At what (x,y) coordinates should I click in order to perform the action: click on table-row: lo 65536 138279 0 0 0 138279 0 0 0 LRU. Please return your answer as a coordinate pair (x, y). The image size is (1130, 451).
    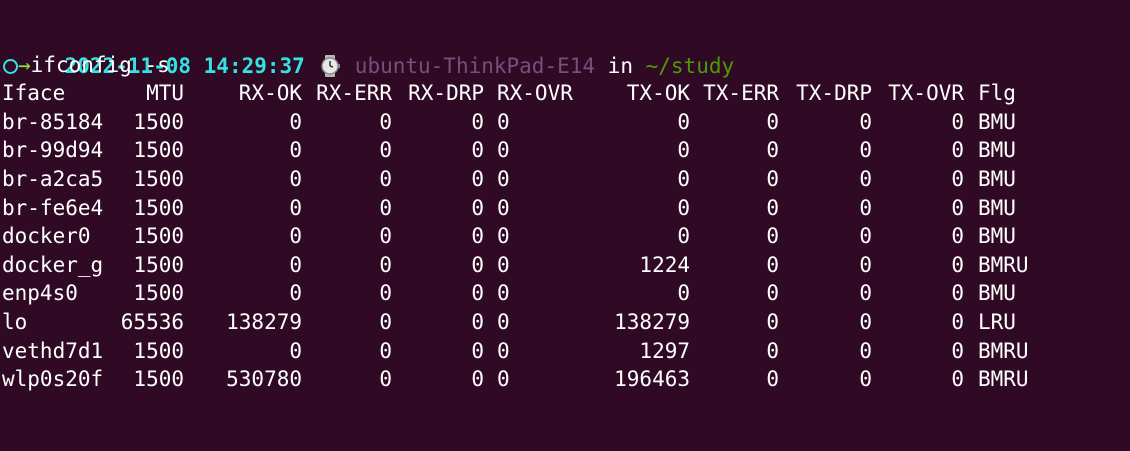
    Looking at the image, I should click on (565, 322).